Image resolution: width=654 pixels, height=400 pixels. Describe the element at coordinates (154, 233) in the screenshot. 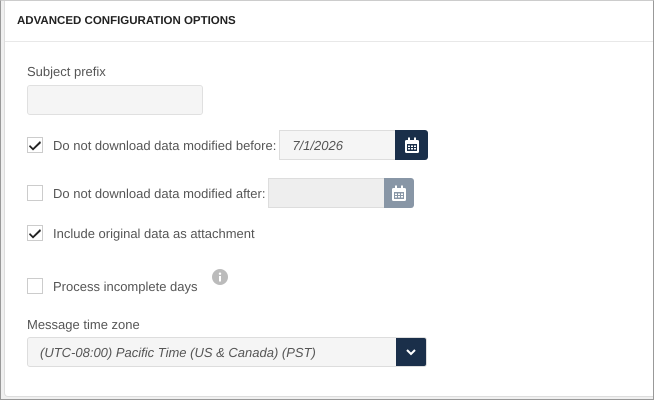

I see `checkbox-label: Include original data as attachment` at that location.